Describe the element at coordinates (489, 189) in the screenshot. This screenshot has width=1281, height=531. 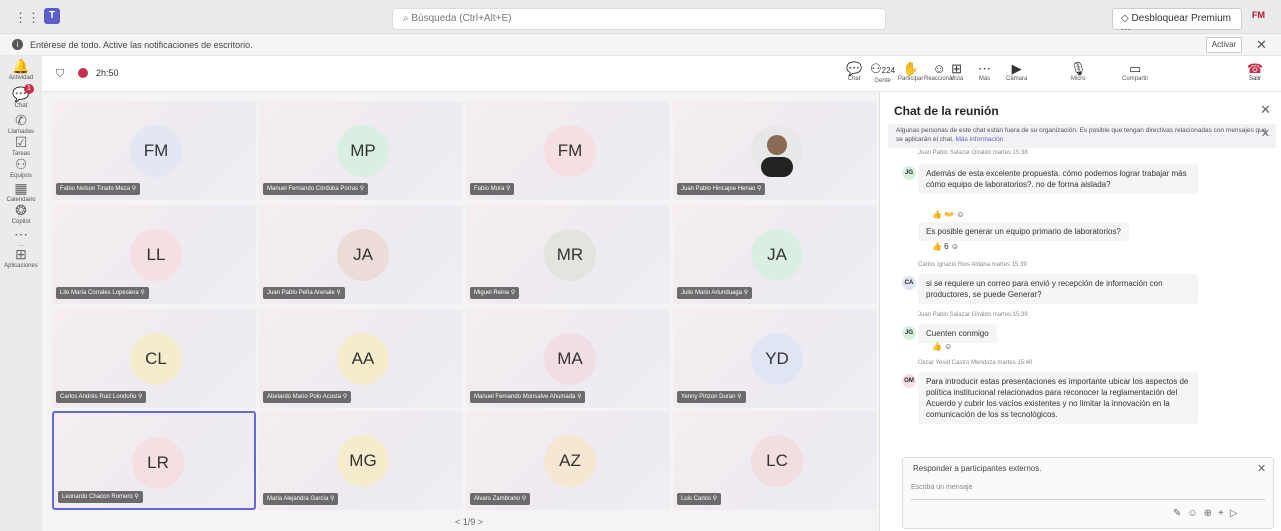
I see `participant-name-text: Fabio Mora` at that location.